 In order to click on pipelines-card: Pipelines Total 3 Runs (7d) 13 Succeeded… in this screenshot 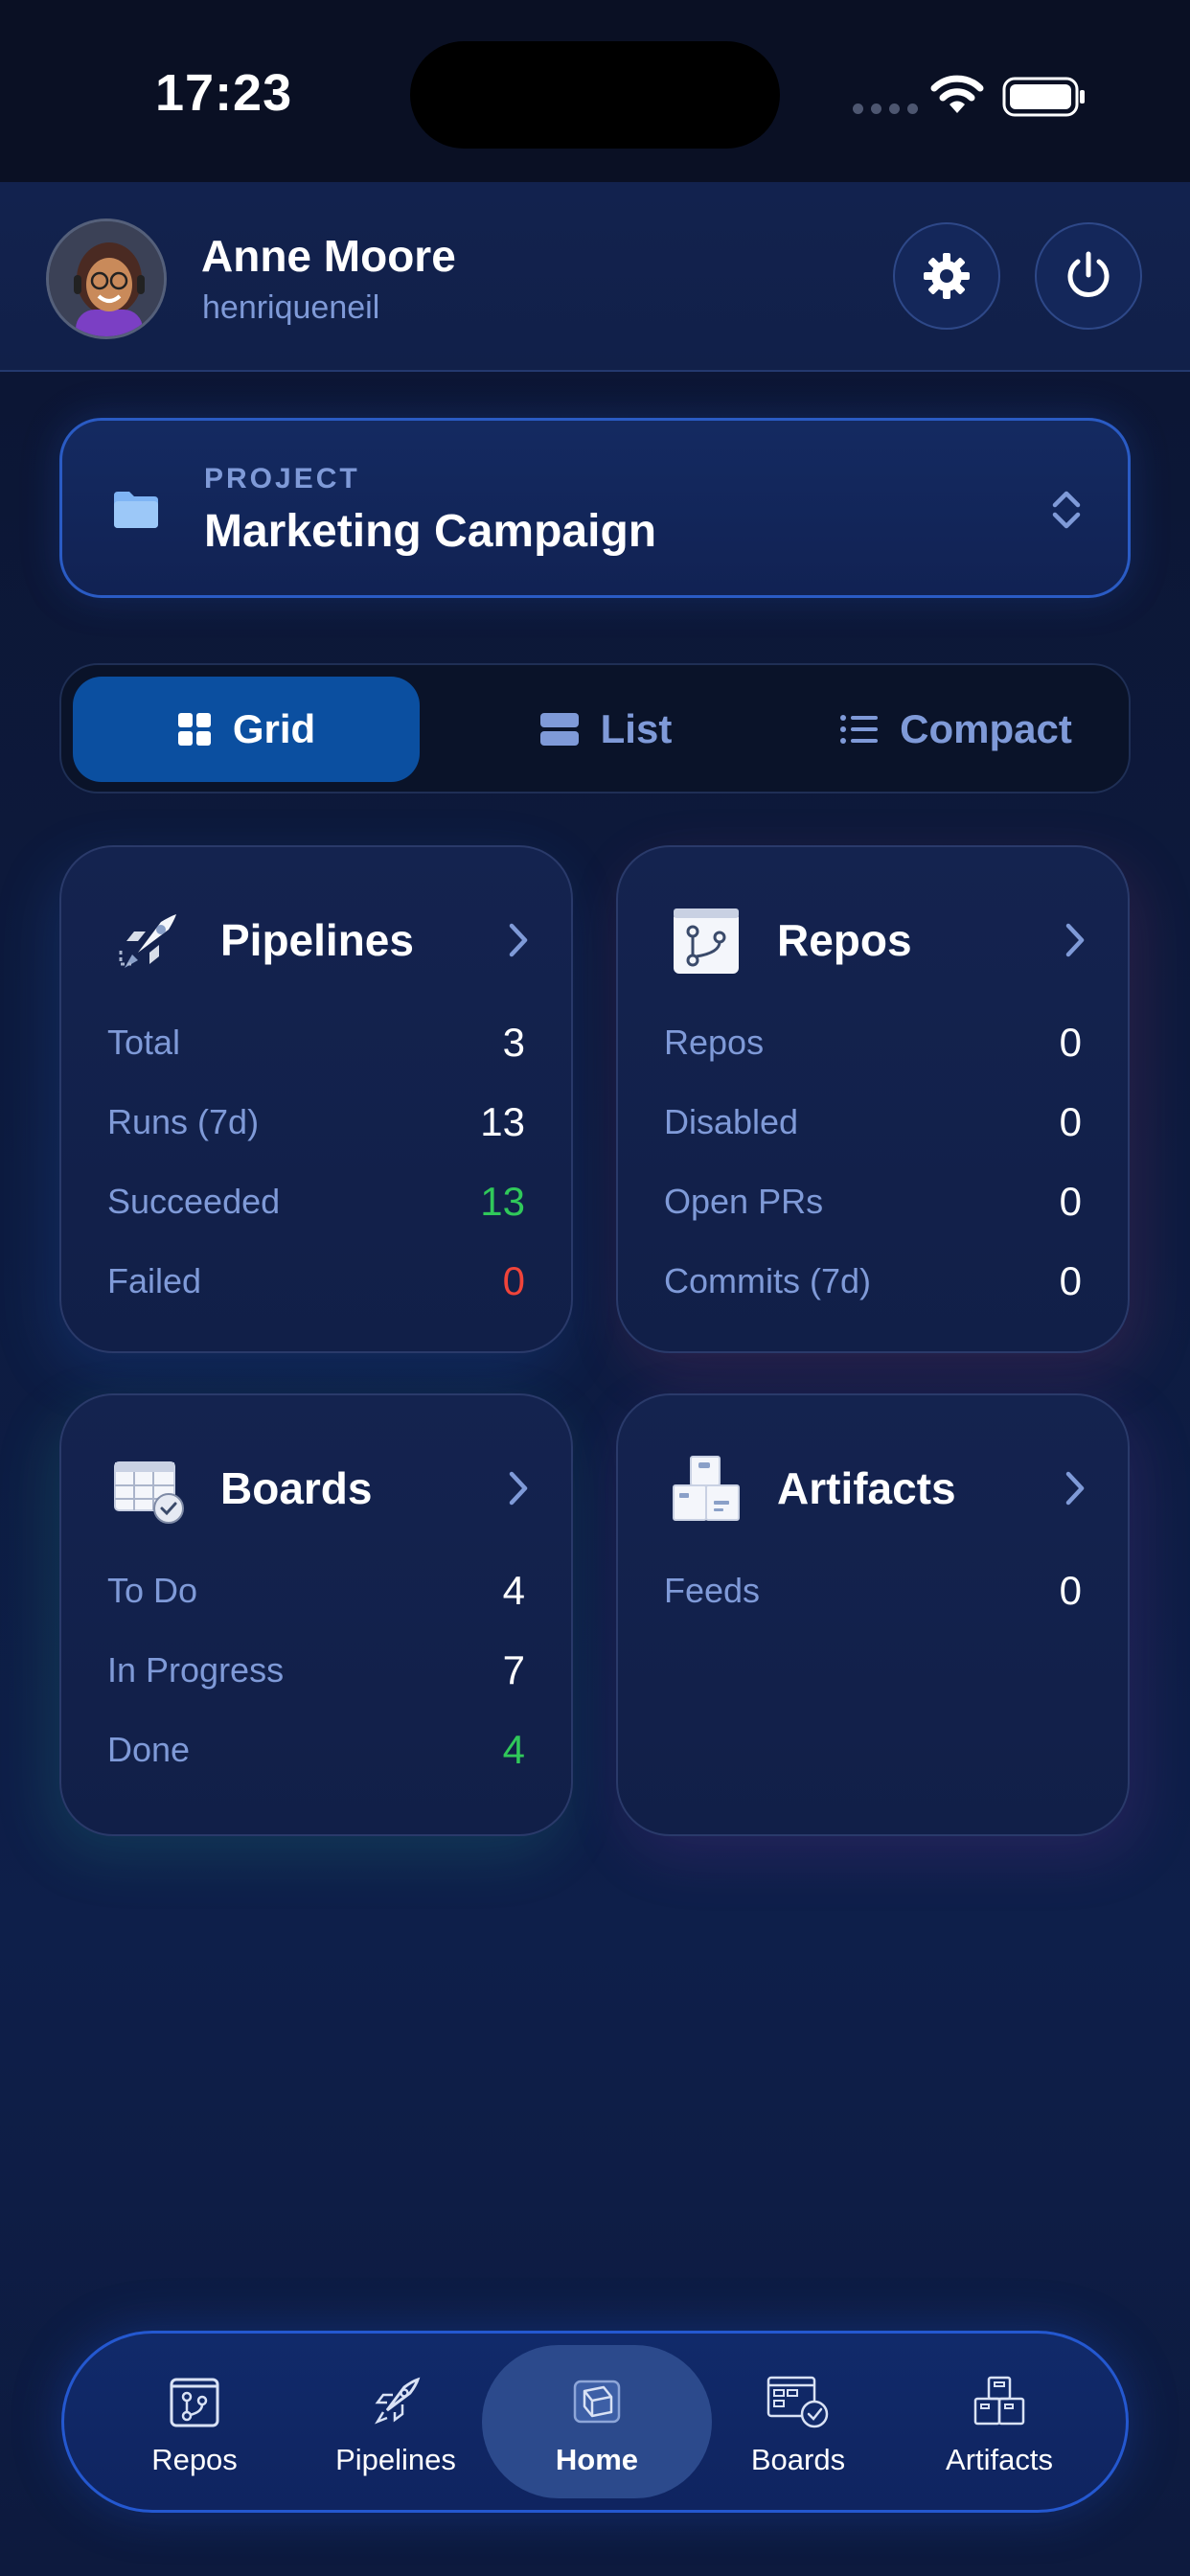, I will do `click(316, 1099)`.